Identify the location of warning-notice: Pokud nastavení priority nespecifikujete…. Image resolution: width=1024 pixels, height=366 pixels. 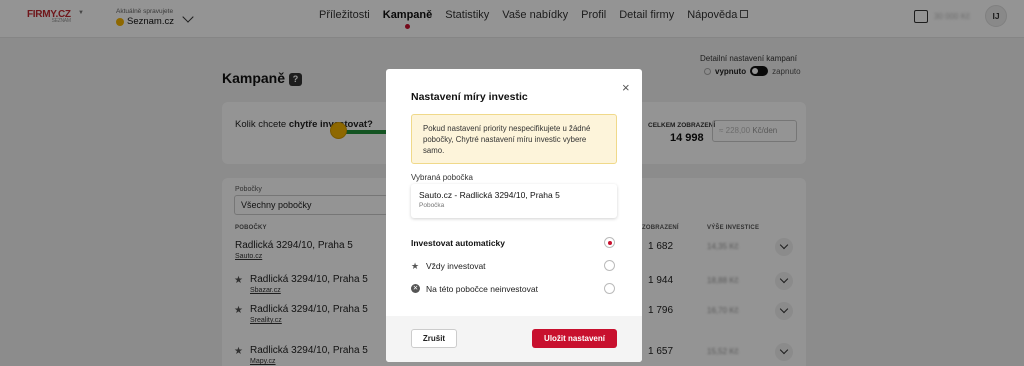
(514, 139).